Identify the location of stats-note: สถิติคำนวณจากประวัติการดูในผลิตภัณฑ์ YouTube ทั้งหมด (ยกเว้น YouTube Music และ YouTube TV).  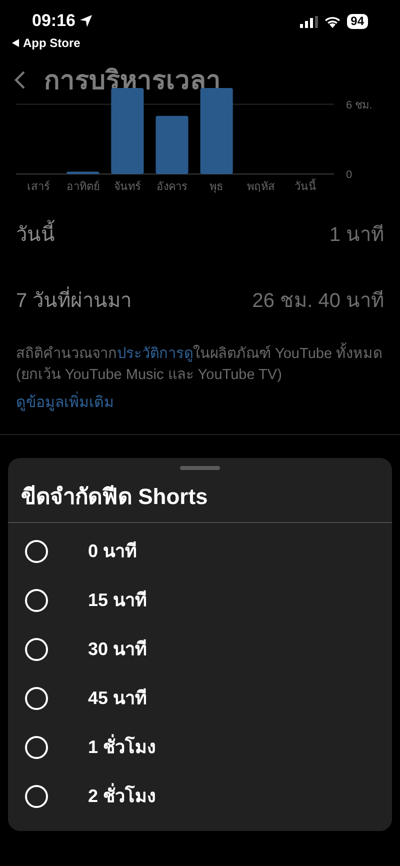
(200, 365).